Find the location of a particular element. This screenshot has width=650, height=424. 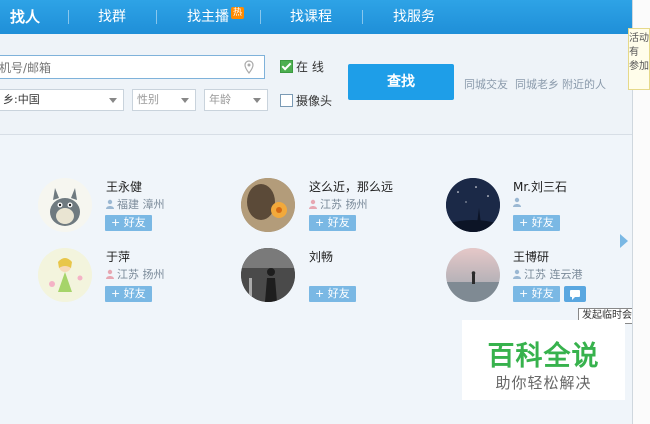

chat-bubble-icon is located at coordinates (575, 295).